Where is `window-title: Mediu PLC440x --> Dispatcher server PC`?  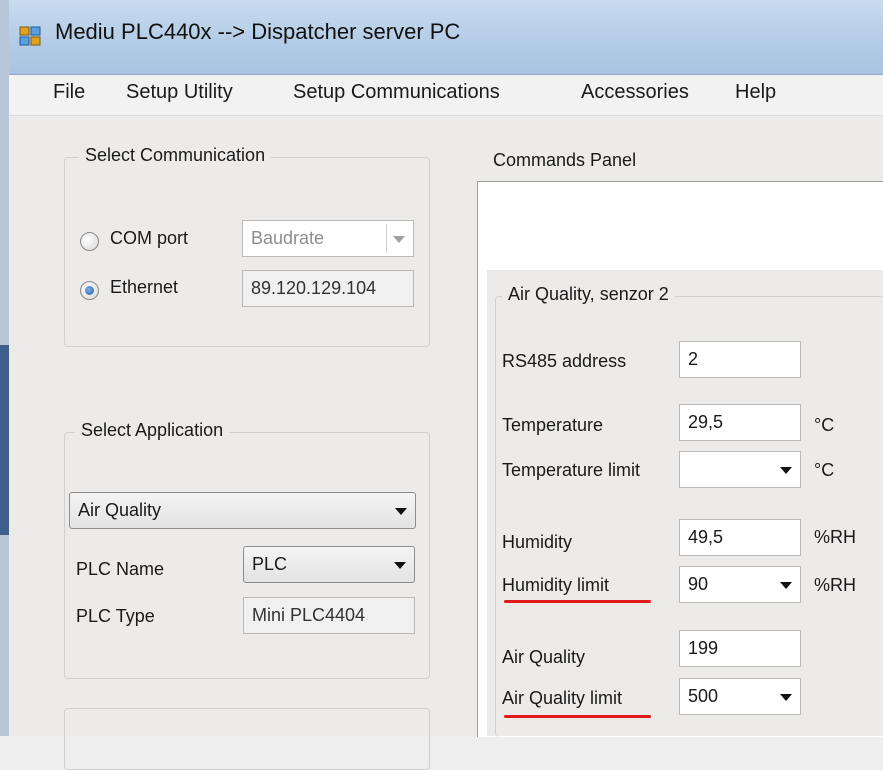 window-title: Mediu PLC440x --> Dispatcher server PC is located at coordinates (258, 31).